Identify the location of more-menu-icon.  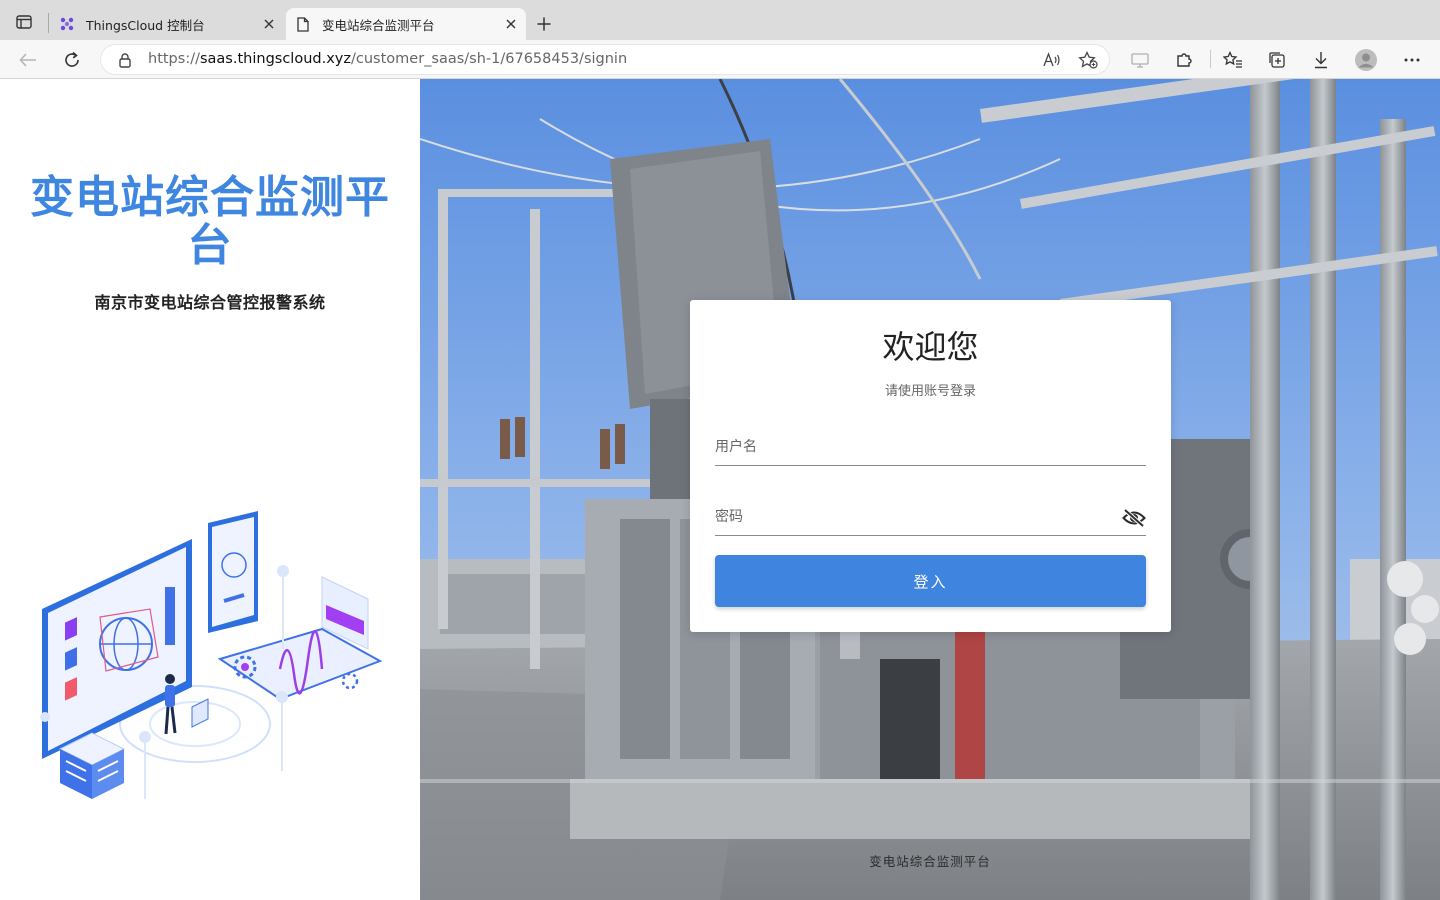
(1412, 60).